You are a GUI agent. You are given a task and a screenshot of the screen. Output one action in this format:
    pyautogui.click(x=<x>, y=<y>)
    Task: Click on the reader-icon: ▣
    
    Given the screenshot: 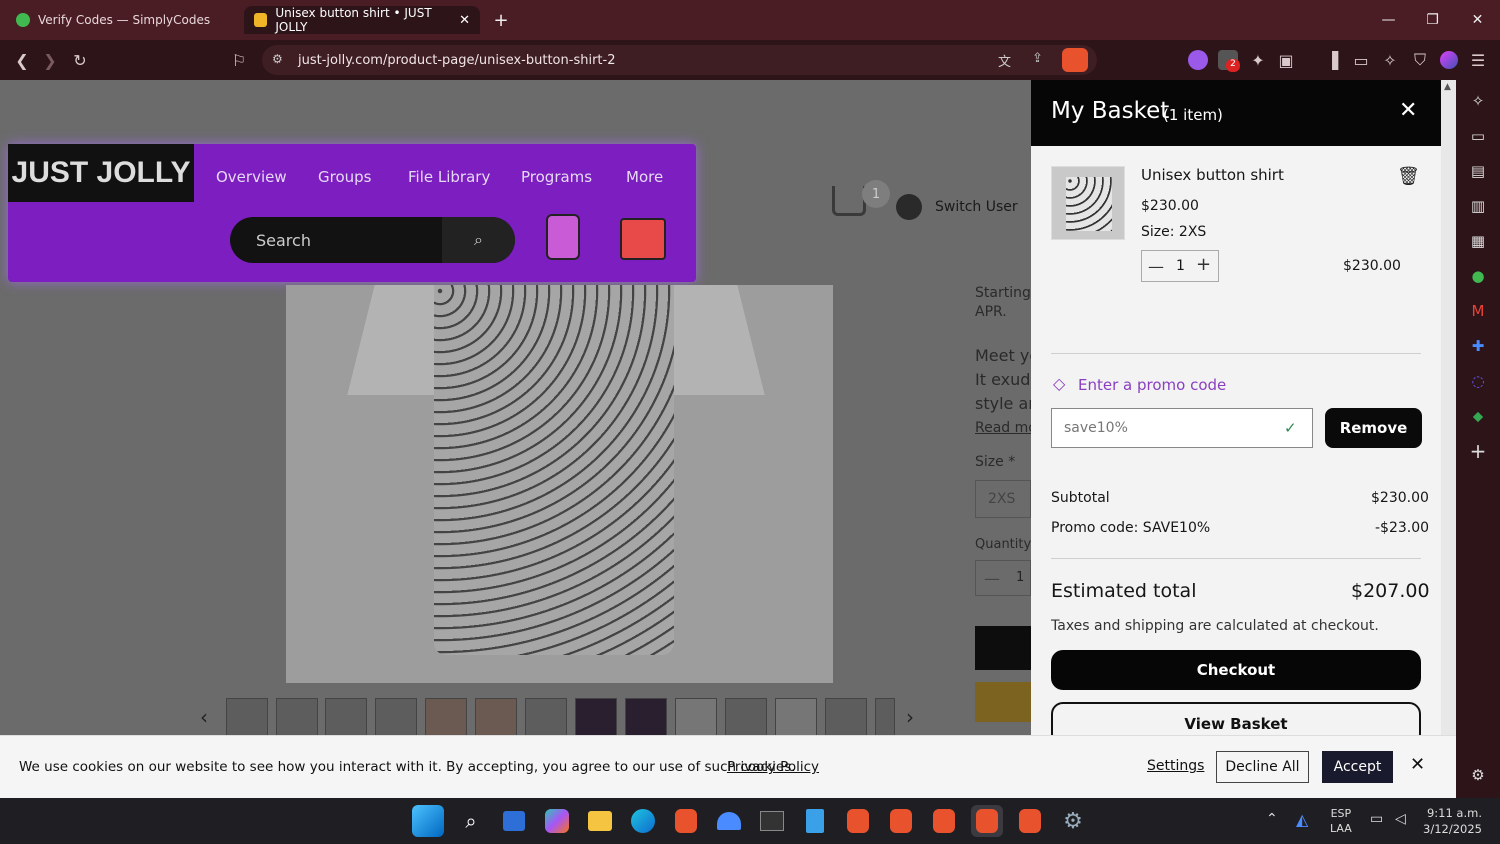 What is the action you would take?
    pyautogui.click(x=1286, y=60)
    